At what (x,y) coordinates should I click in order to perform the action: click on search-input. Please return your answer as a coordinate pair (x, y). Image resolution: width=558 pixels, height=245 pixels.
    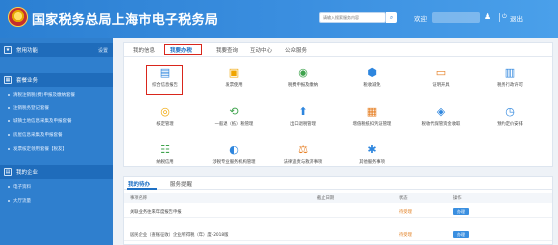
    Looking at the image, I should click on (352, 17).